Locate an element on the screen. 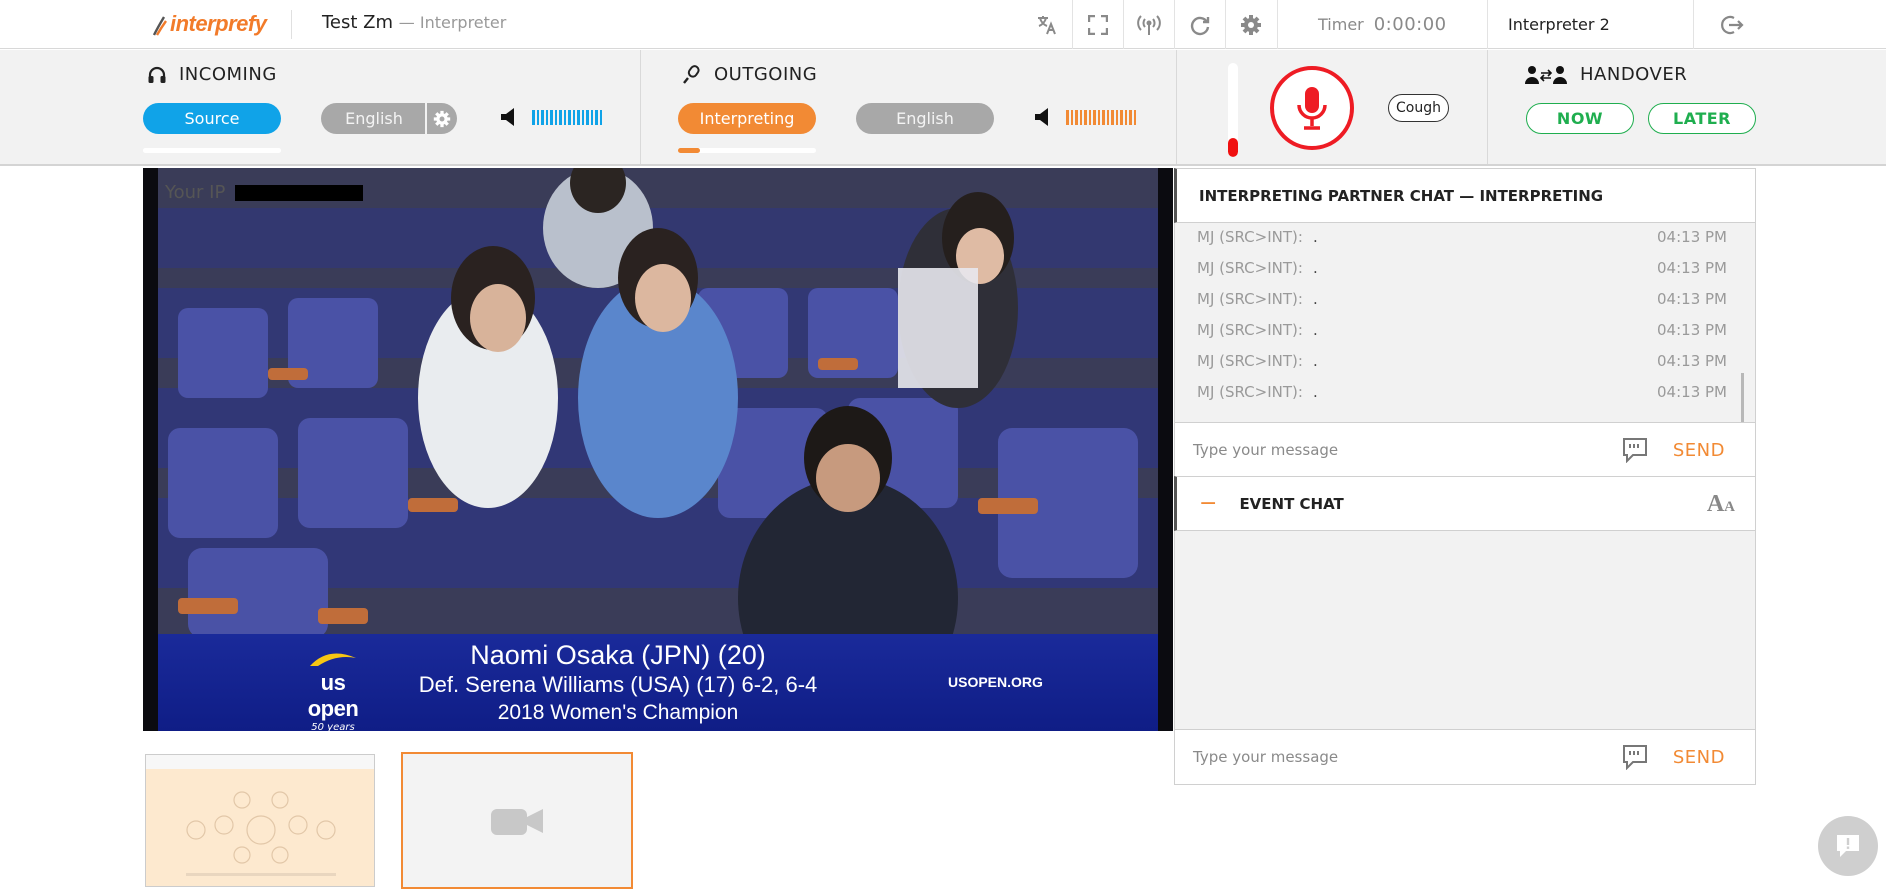  refresh-icon is located at coordinates (1199, 24).